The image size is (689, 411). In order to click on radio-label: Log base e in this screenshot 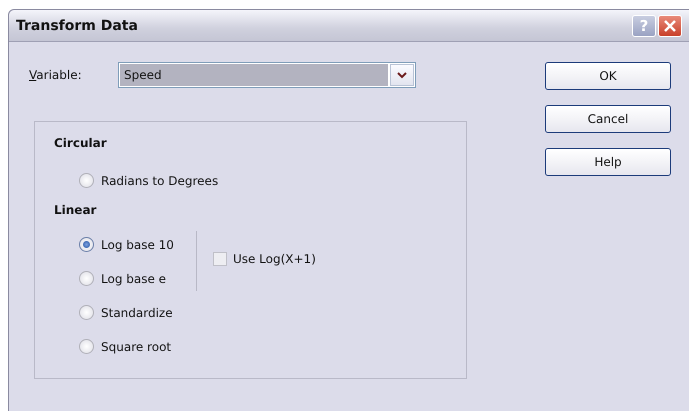, I will do `click(133, 279)`.